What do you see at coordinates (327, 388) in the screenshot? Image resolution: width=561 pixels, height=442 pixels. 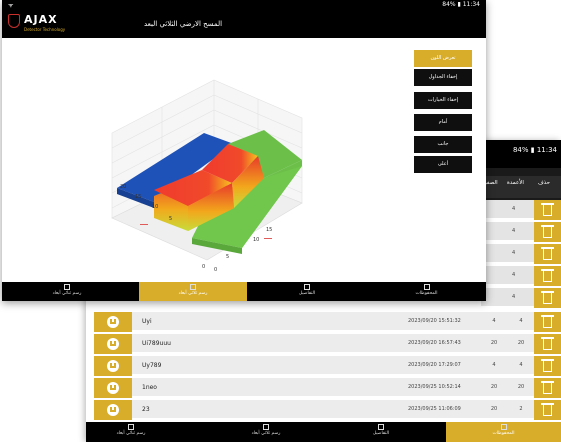 I see `list-item: 1neo 2023/09/25 10:52:14 20 20` at bounding box center [327, 388].